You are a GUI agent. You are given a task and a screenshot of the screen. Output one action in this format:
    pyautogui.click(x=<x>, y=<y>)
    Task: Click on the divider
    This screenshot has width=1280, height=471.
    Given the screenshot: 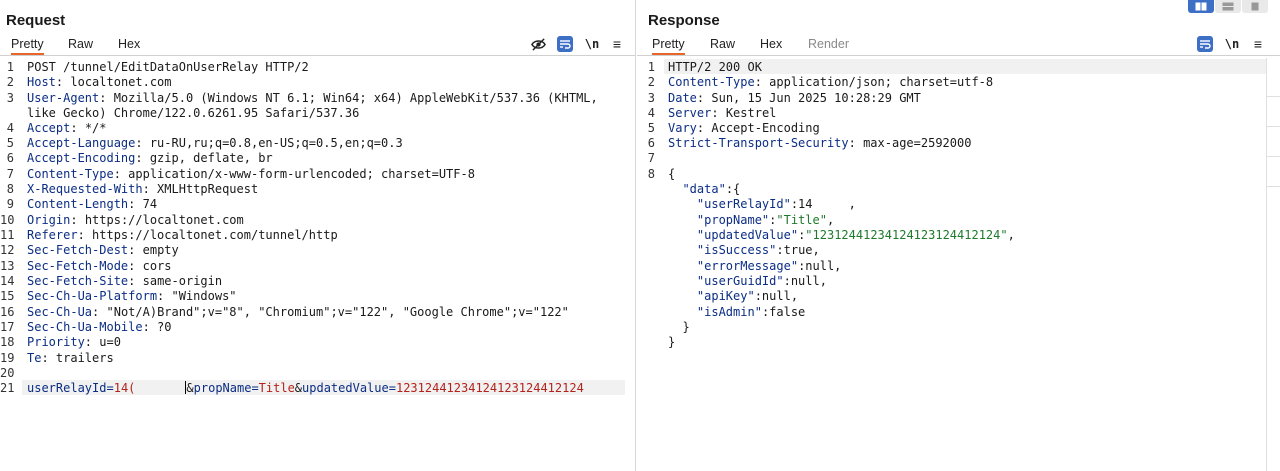 What is the action you would take?
    pyautogui.click(x=1273, y=126)
    